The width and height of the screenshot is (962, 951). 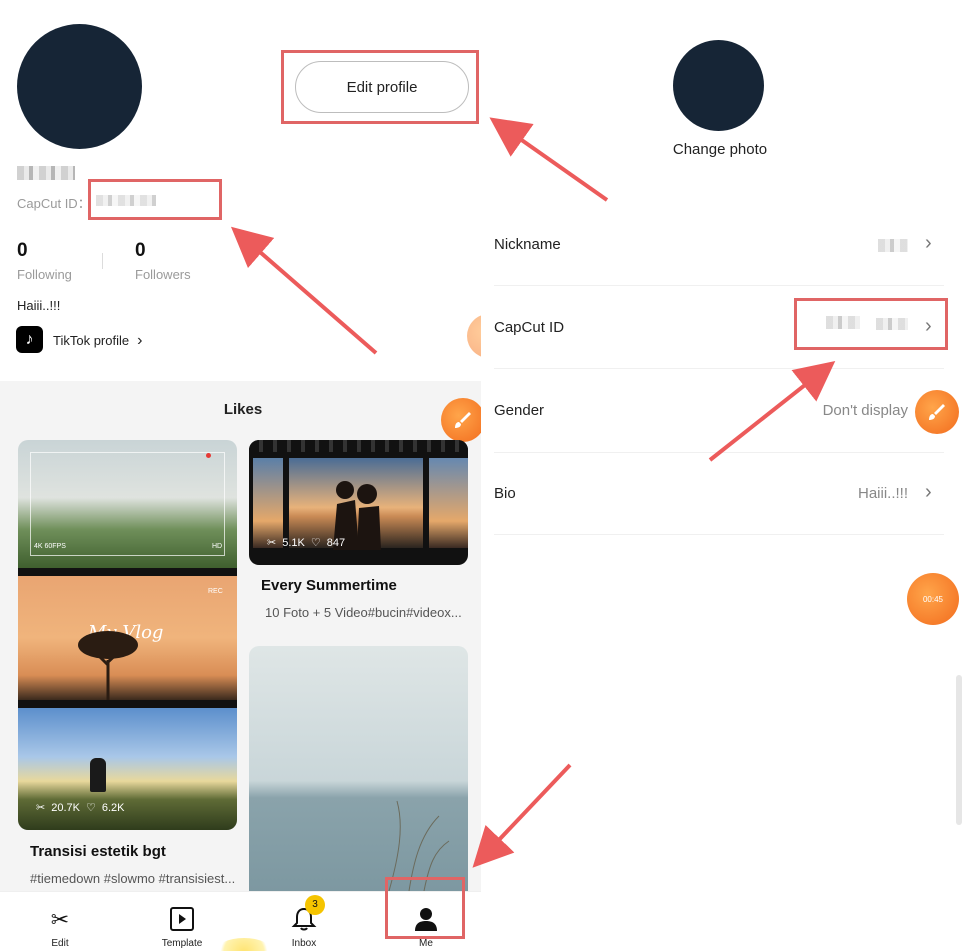 What do you see at coordinates (772, 411) in the screenshot?
I see `arrow-to-capcut-id-row` at bounding box center [772, 411].